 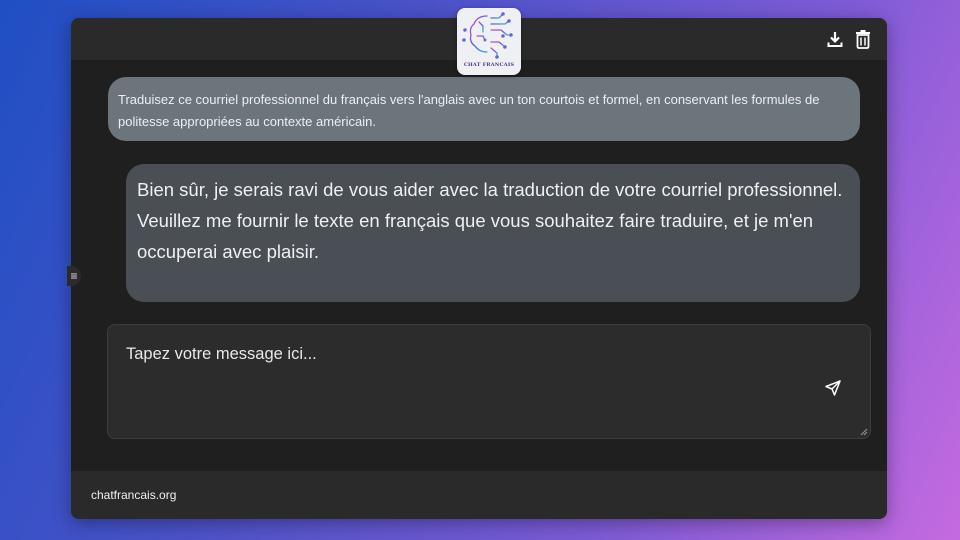 I want to click on footer: chatfrancais.org, so click(x=479, y=495).